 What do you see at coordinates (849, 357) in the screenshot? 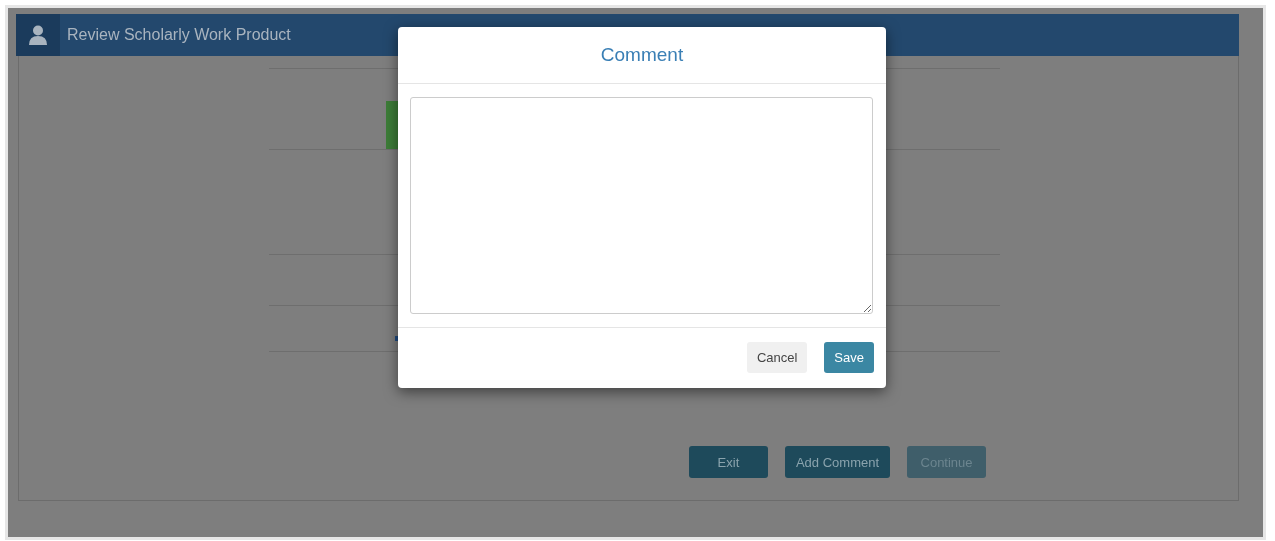
I see `save-button: Save` at bounding box center [849, 357].